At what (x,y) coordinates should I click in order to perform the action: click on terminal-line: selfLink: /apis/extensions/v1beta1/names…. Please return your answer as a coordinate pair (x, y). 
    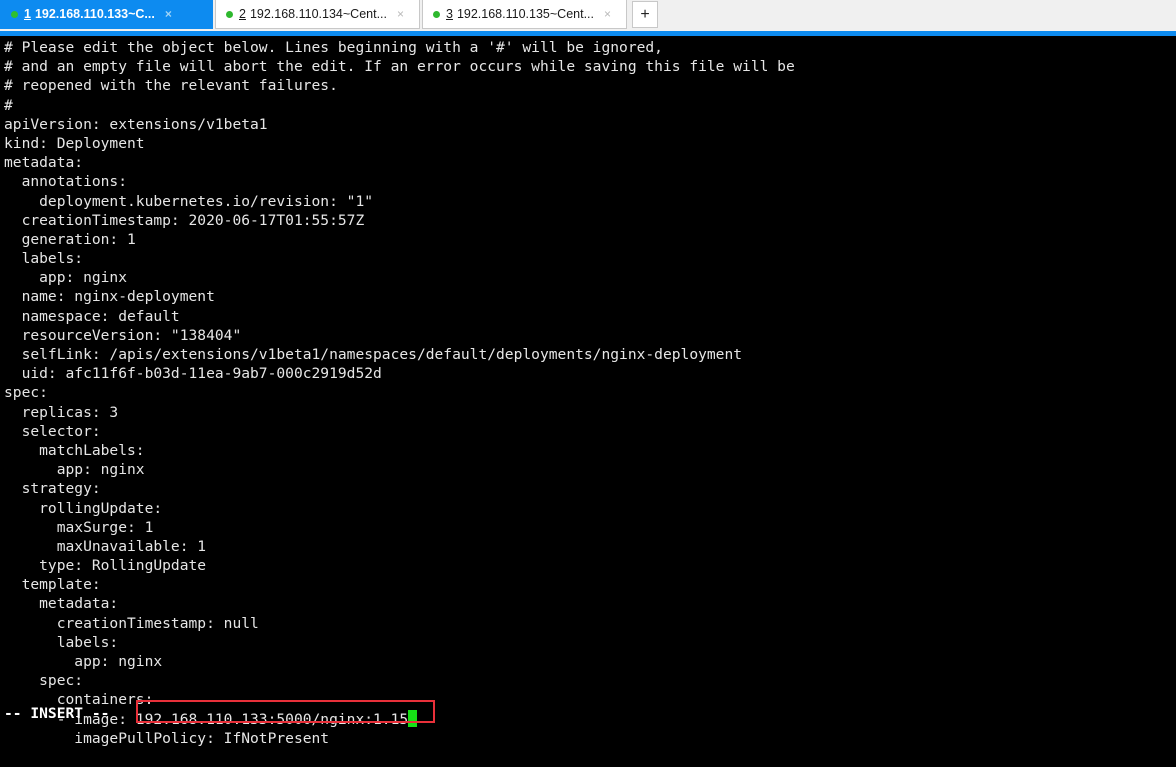
    Looking at the image, I should click on (373, 354).